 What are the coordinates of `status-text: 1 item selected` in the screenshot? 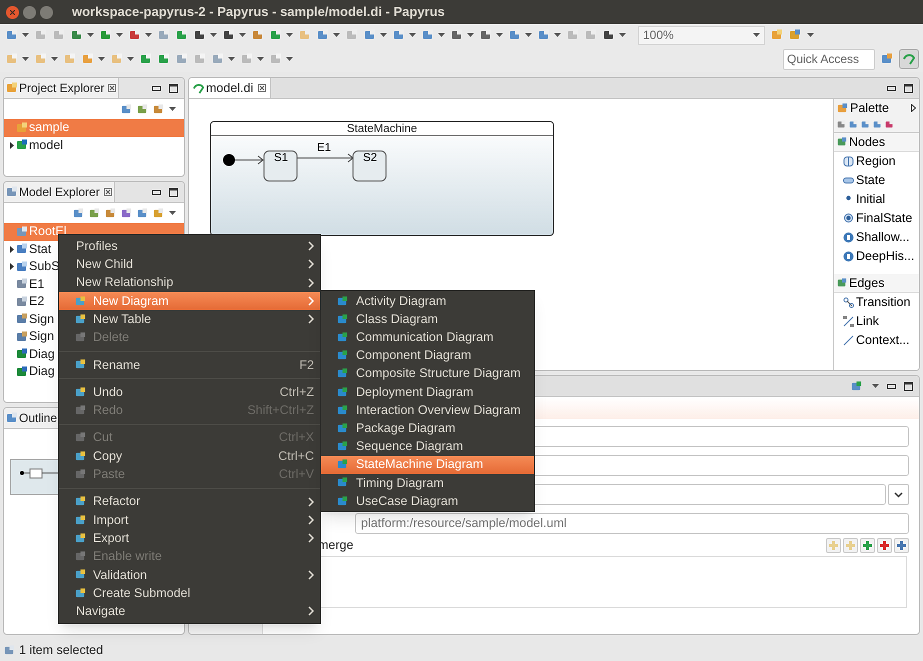 It's located at (61, 650).